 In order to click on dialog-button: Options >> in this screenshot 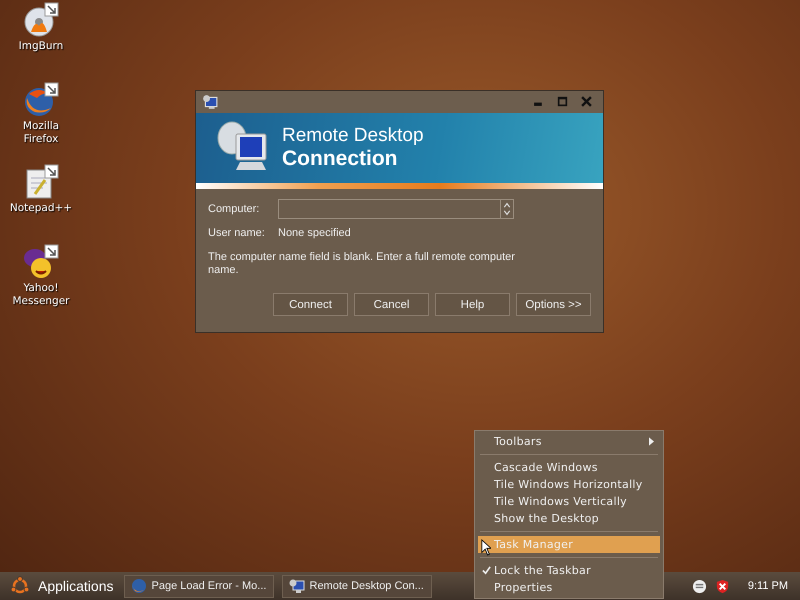, I will do `click(553, 304)`.